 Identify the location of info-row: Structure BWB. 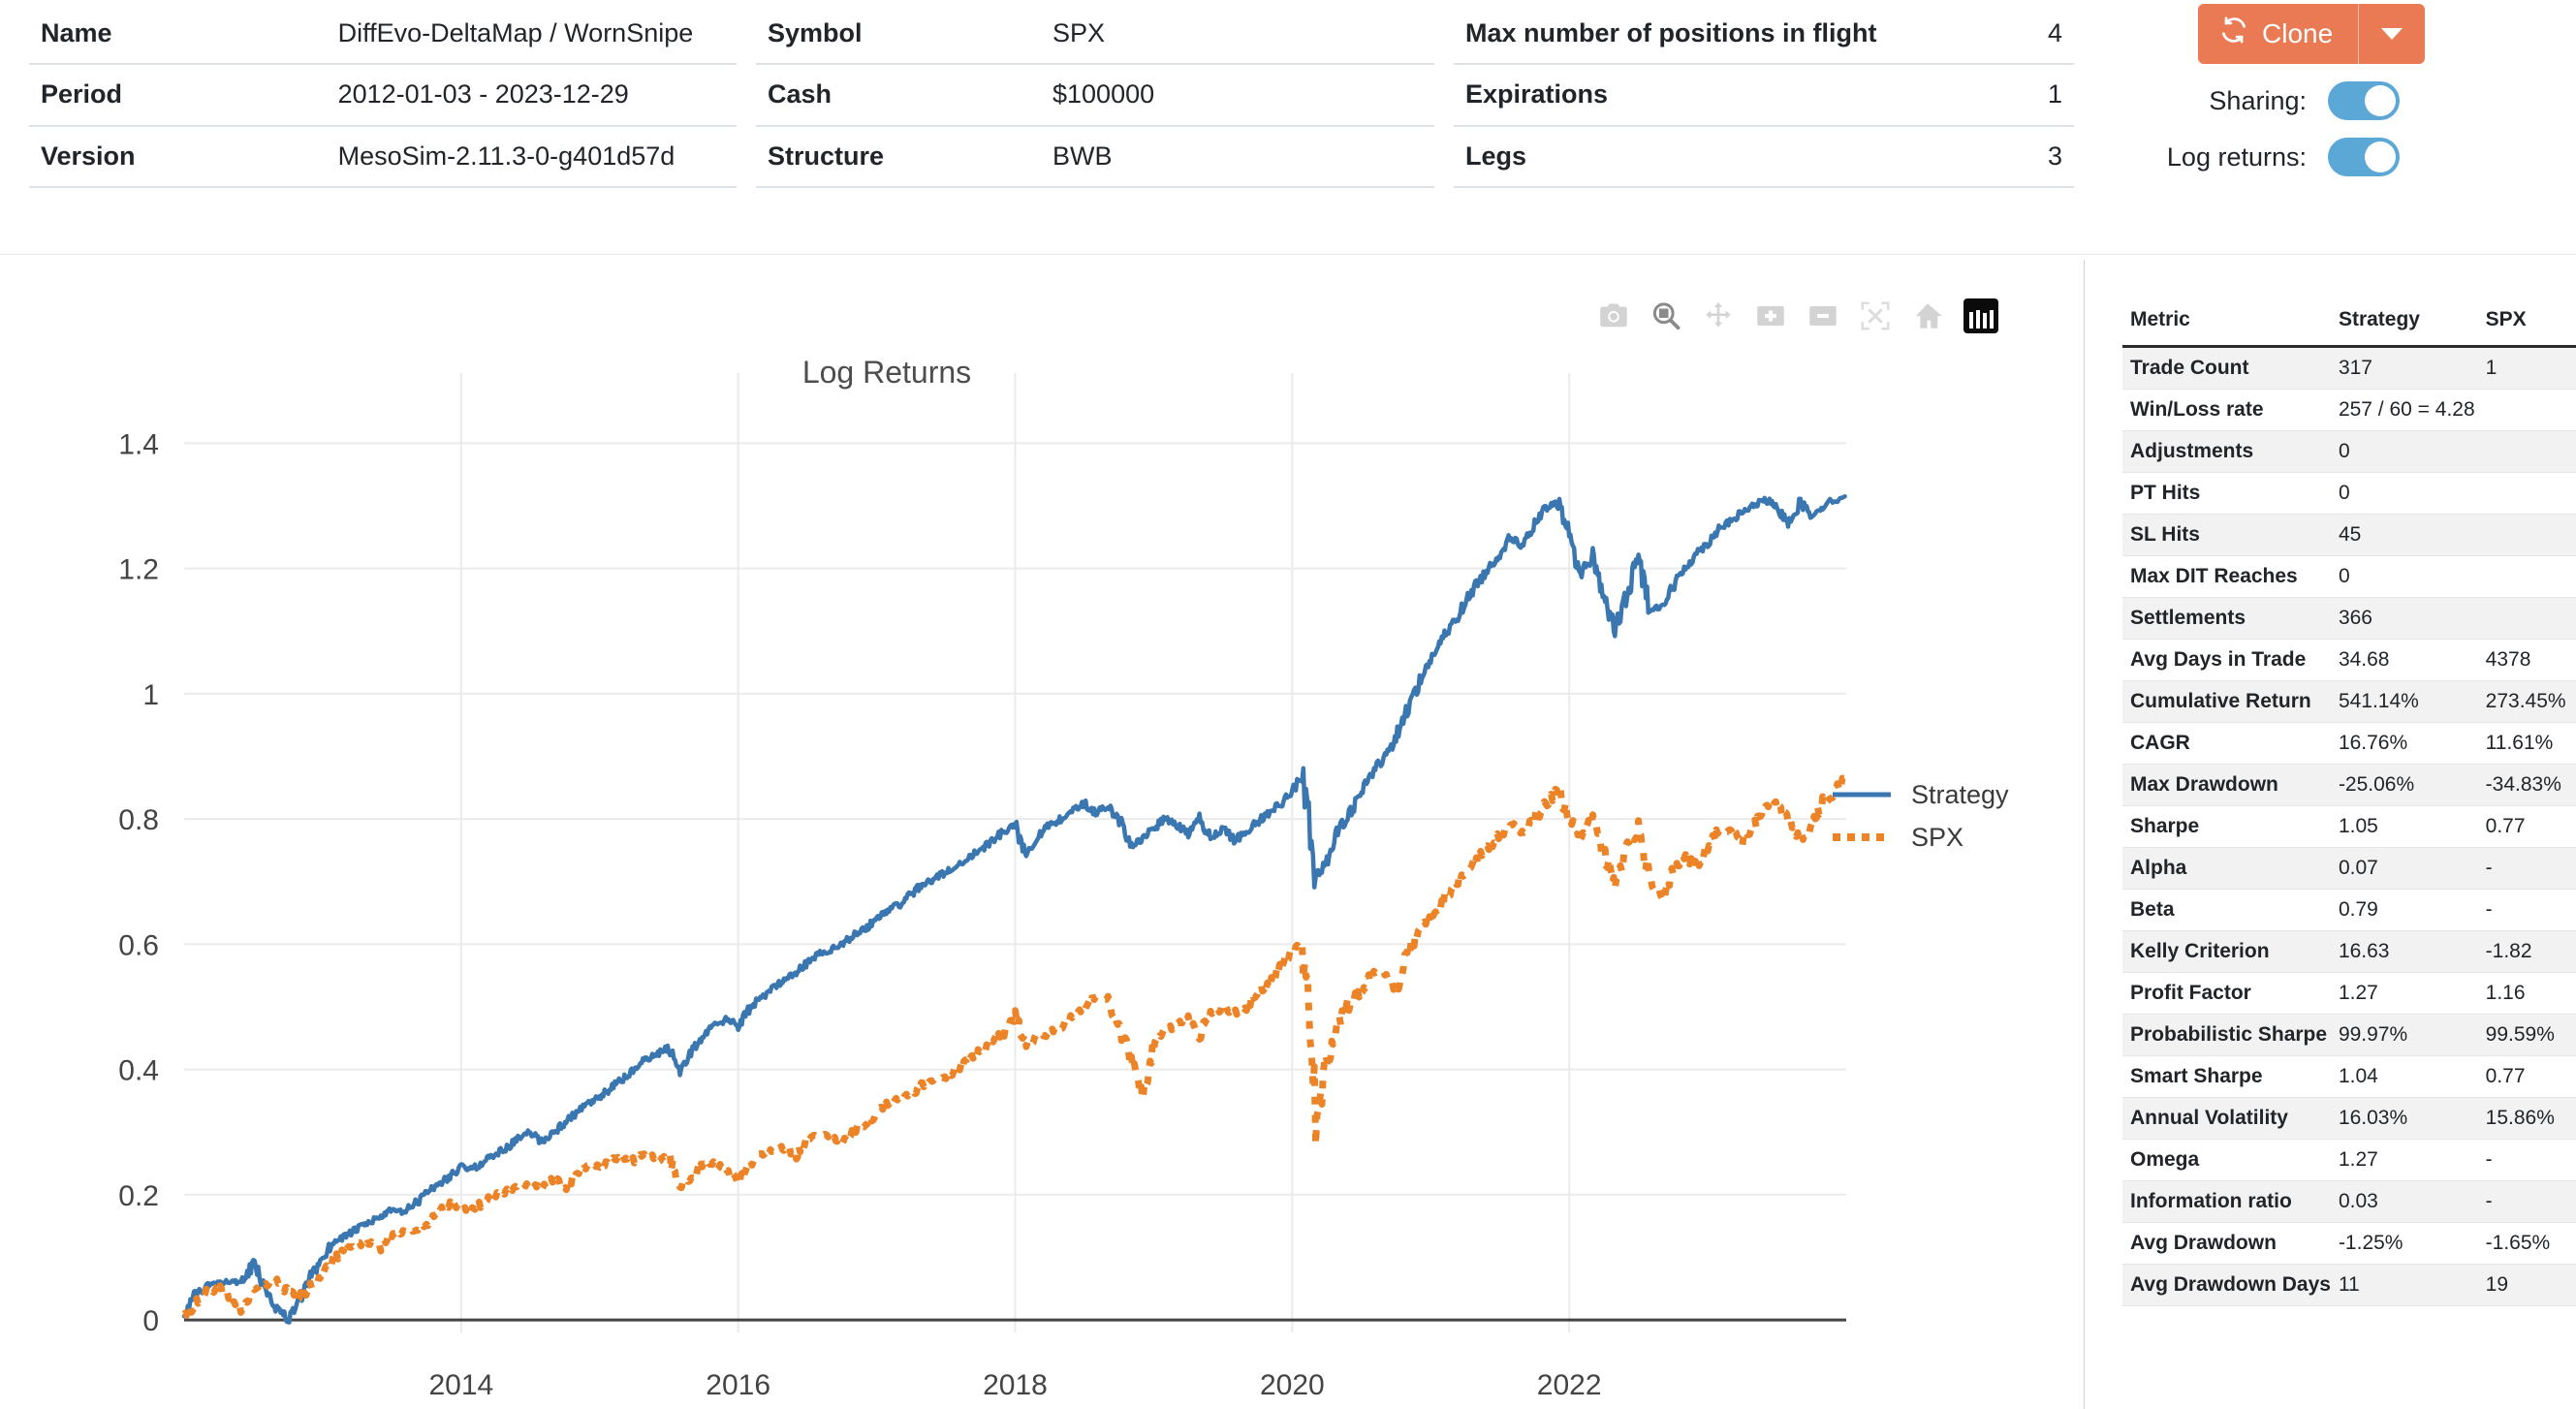
(1095, 157).